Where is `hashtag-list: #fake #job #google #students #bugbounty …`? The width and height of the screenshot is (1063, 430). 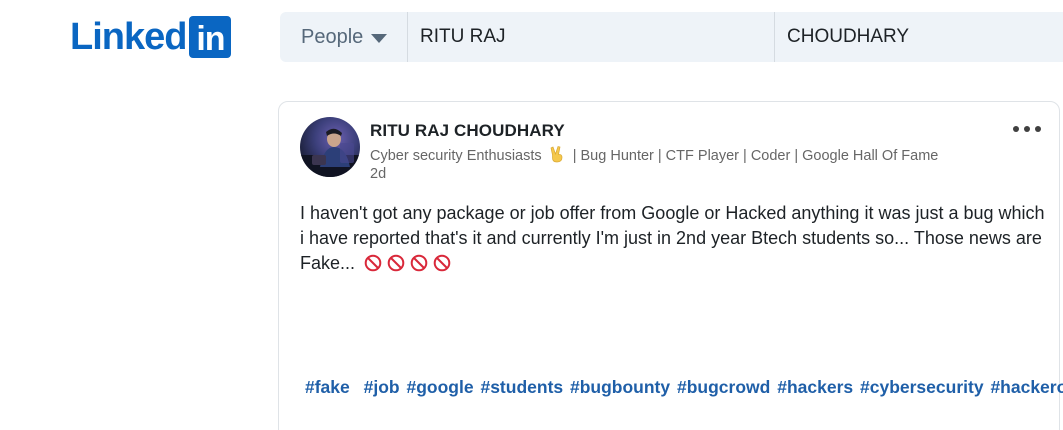 hashtag-list: #fake #job #google #students #bugbounty … is located at coordinates (684, 387).